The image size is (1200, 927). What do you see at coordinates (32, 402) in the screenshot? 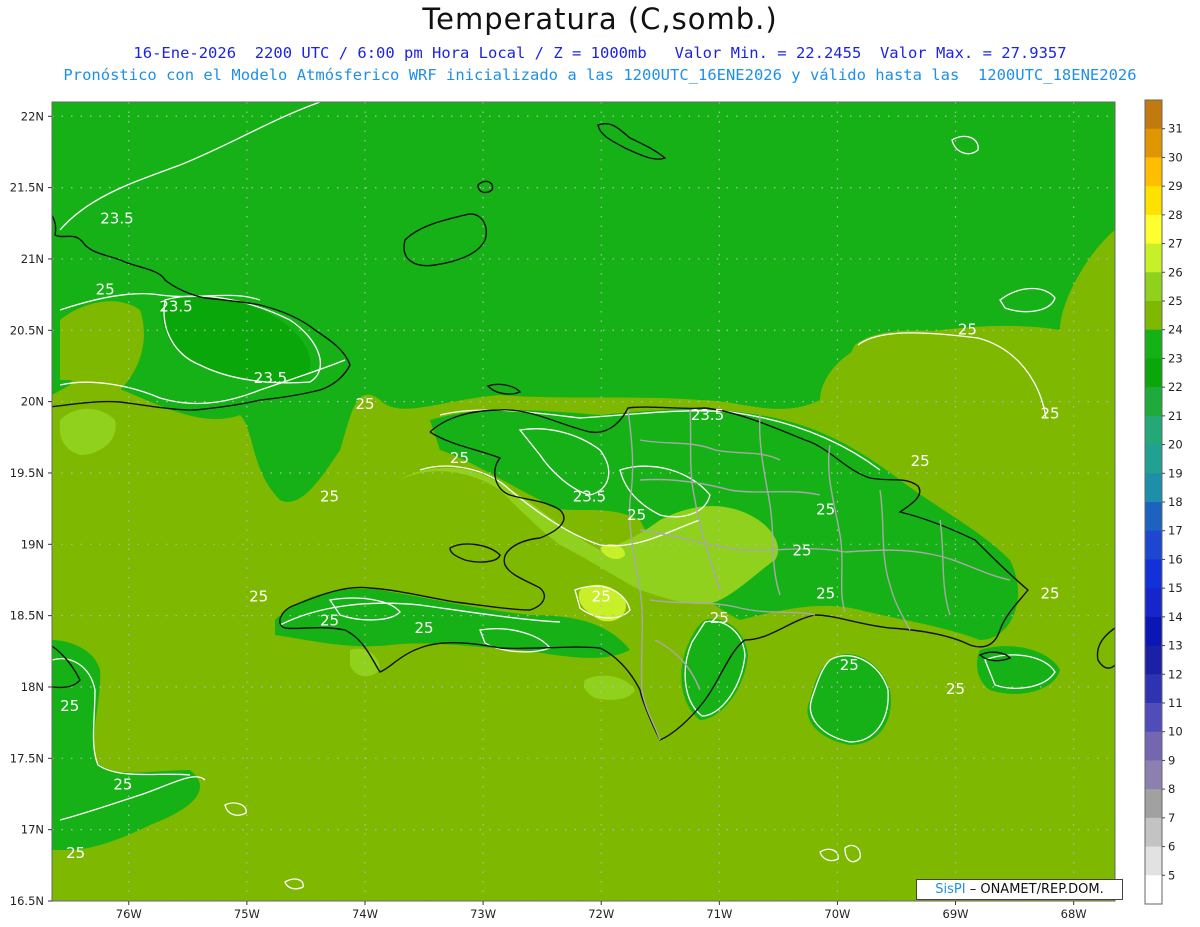
I see `lat-tick-label: 20N` at bounding box center [32, 402].